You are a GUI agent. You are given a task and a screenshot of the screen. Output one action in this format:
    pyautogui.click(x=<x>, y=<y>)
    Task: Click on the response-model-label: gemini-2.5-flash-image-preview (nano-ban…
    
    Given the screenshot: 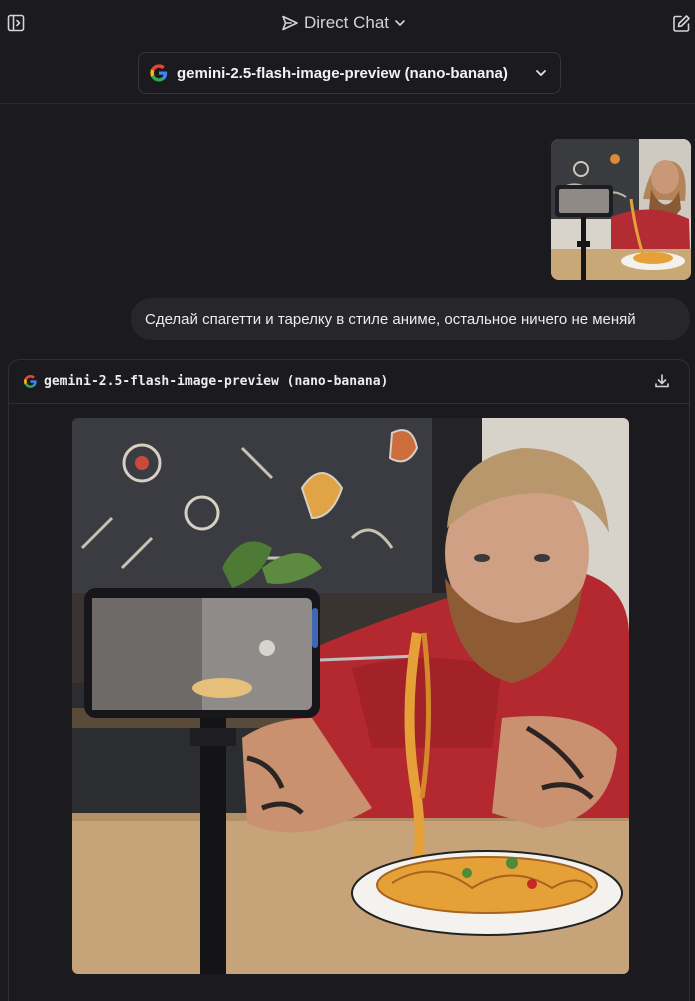 What is the action you would take?
    pyautogui.click(x=216, y=381)
    